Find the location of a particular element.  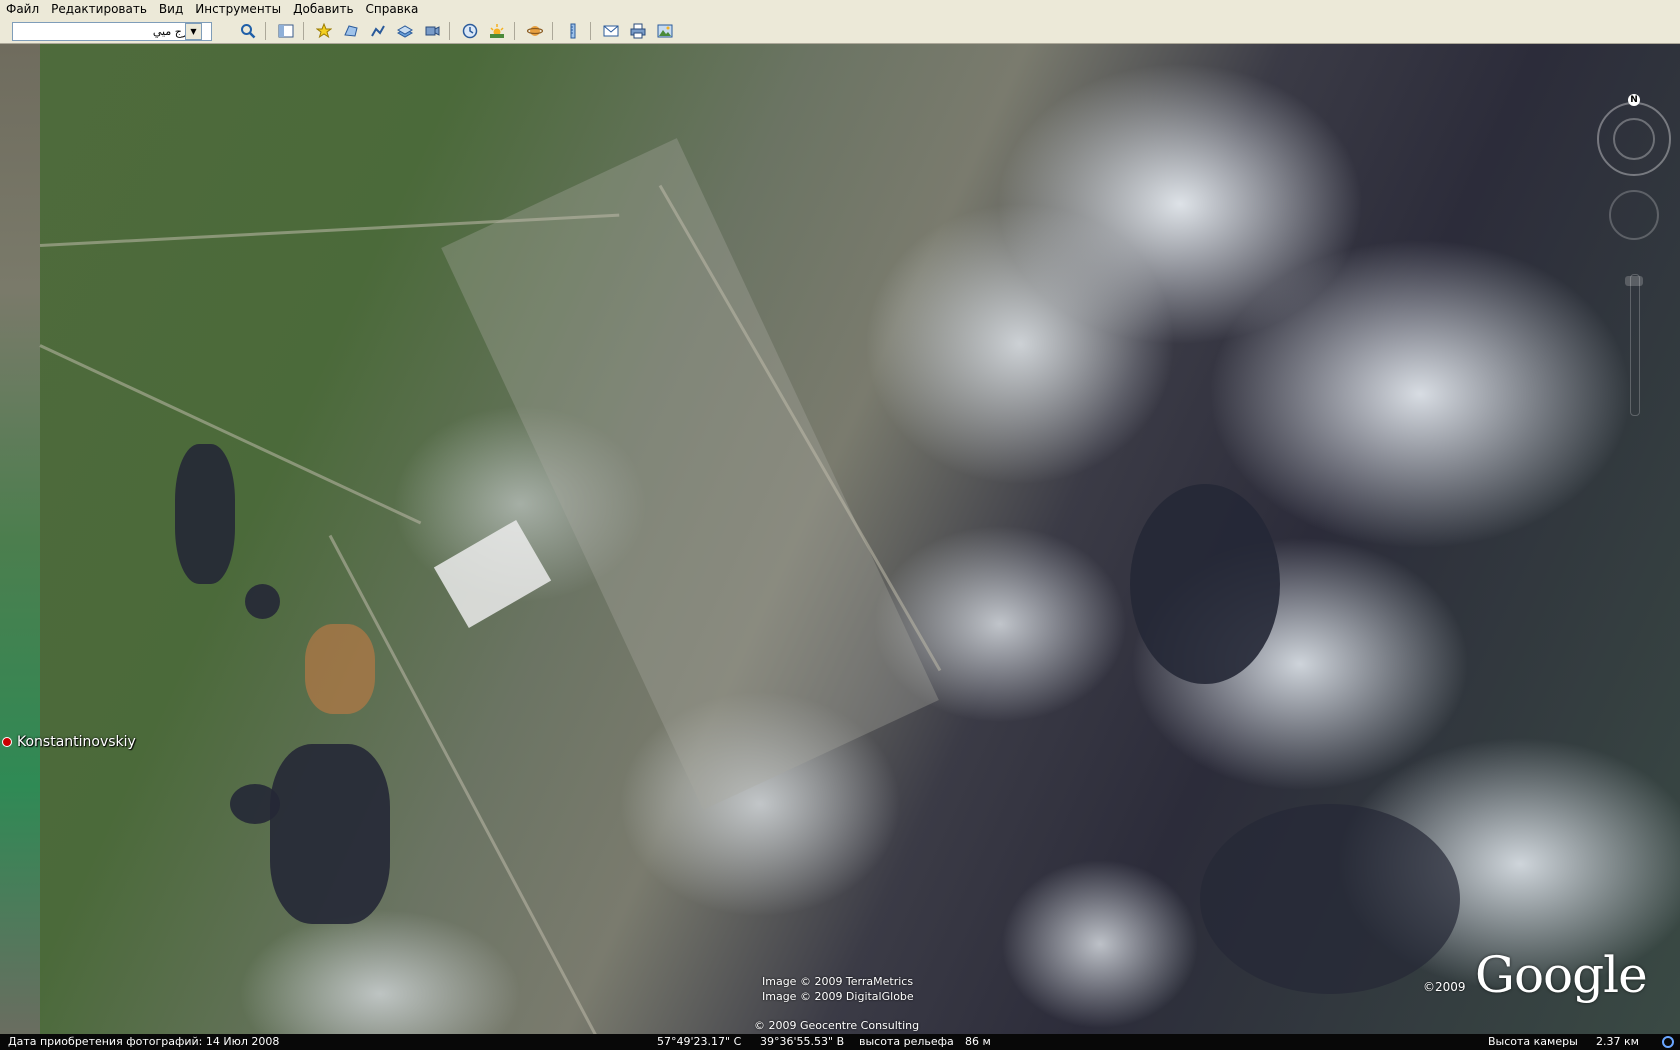

ruler-icon is located at coordinates (573, 31).